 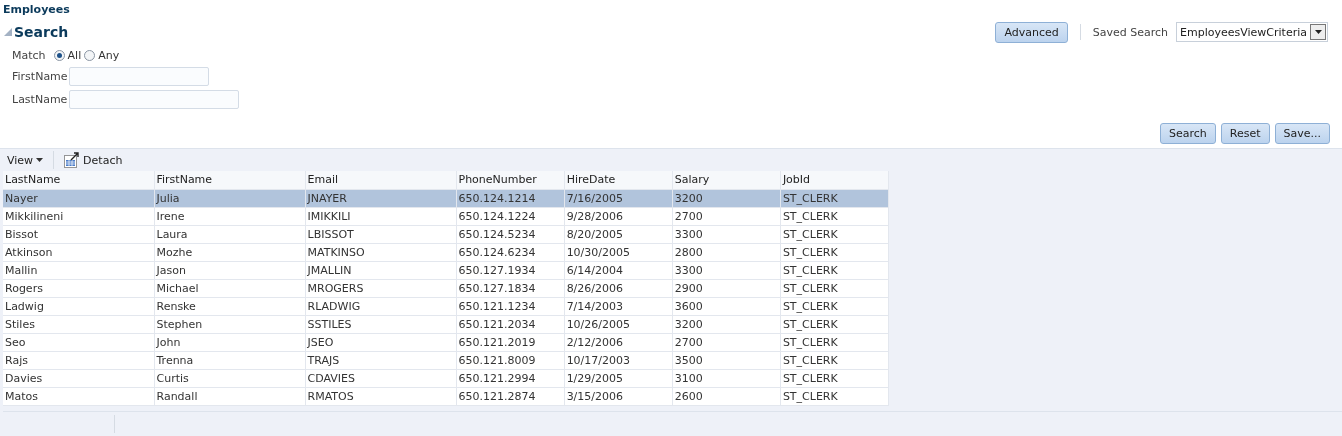 I want to click on table-cell: MATKINSO, so click(x=380, y=252).